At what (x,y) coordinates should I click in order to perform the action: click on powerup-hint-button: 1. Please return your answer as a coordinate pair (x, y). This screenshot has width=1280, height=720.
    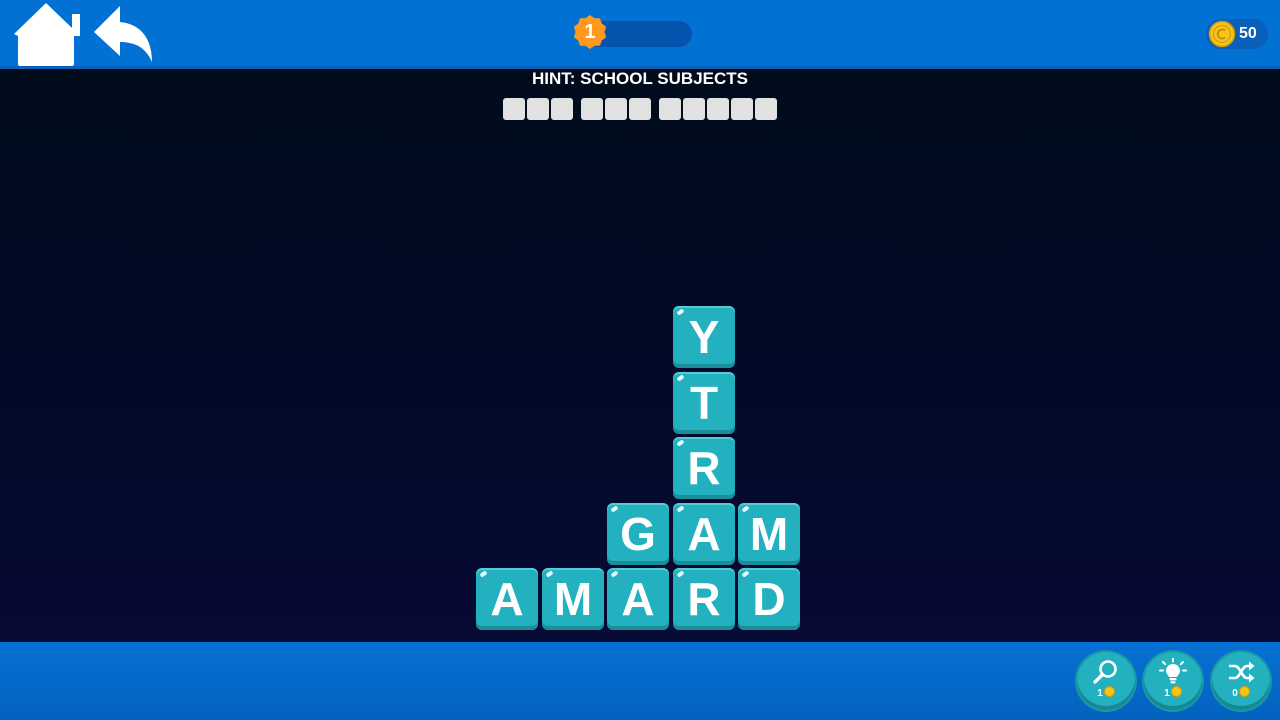
    Looking at the image, I should click on (1173, 681).